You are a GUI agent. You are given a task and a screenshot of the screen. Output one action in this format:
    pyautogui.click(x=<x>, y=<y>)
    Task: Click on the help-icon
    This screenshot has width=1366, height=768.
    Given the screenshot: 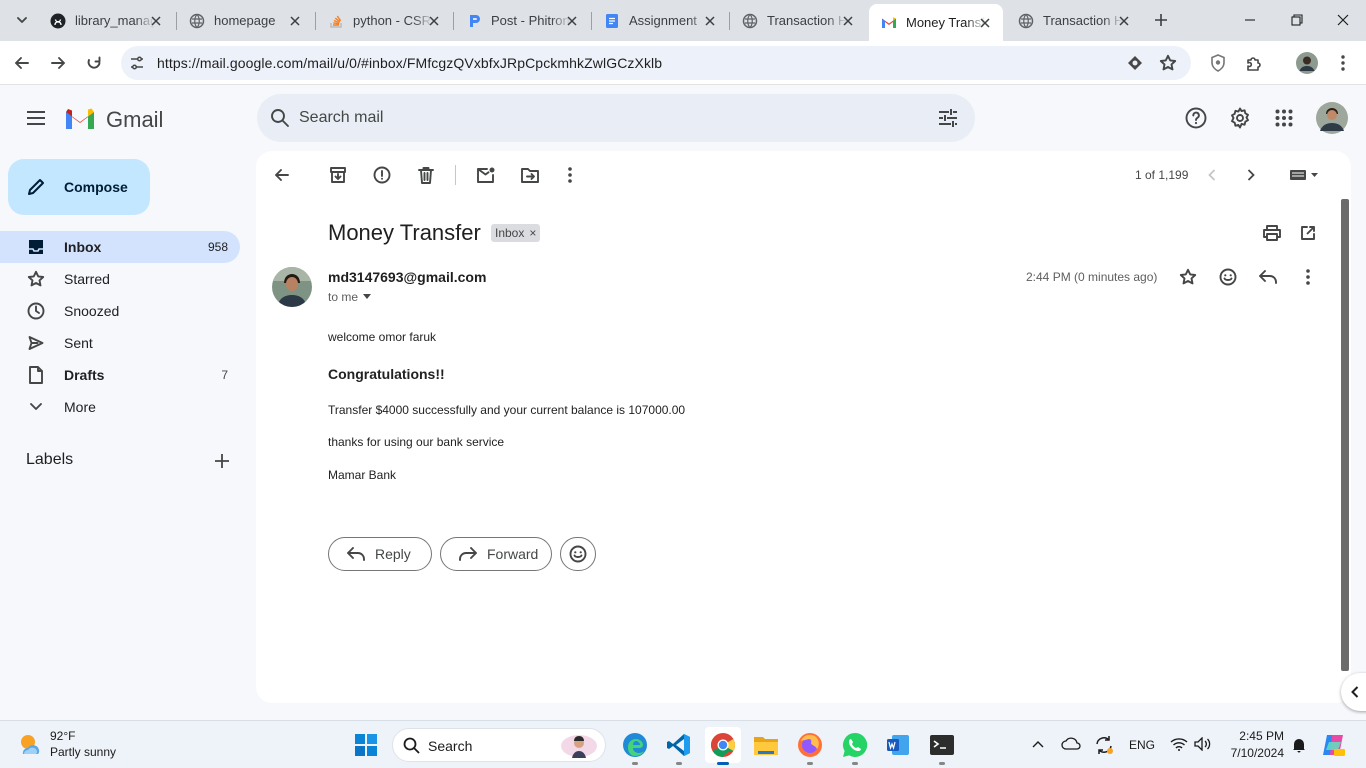 What is the action you would take?
    pyautogui.click(x=1196, y=118)
    